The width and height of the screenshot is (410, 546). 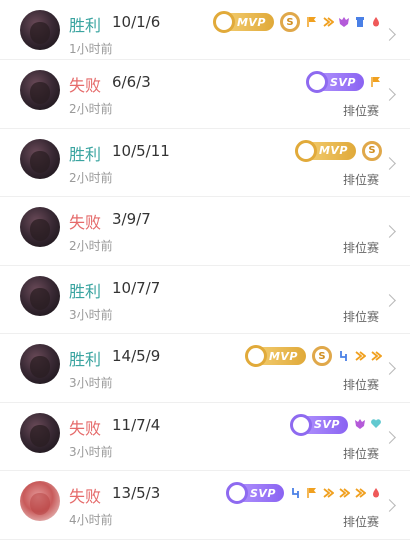 I want to click on kda-score: 14/5/9, so click(x=136, y=356).